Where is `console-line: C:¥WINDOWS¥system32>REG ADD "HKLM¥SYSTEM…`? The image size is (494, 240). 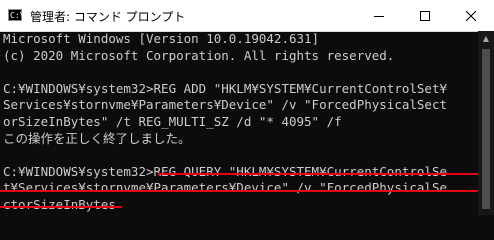
console-line: C:¥WINDOWS¥system32>REG ADD "HKLM¥SYSTEM… is located at coordinates (225, 88).